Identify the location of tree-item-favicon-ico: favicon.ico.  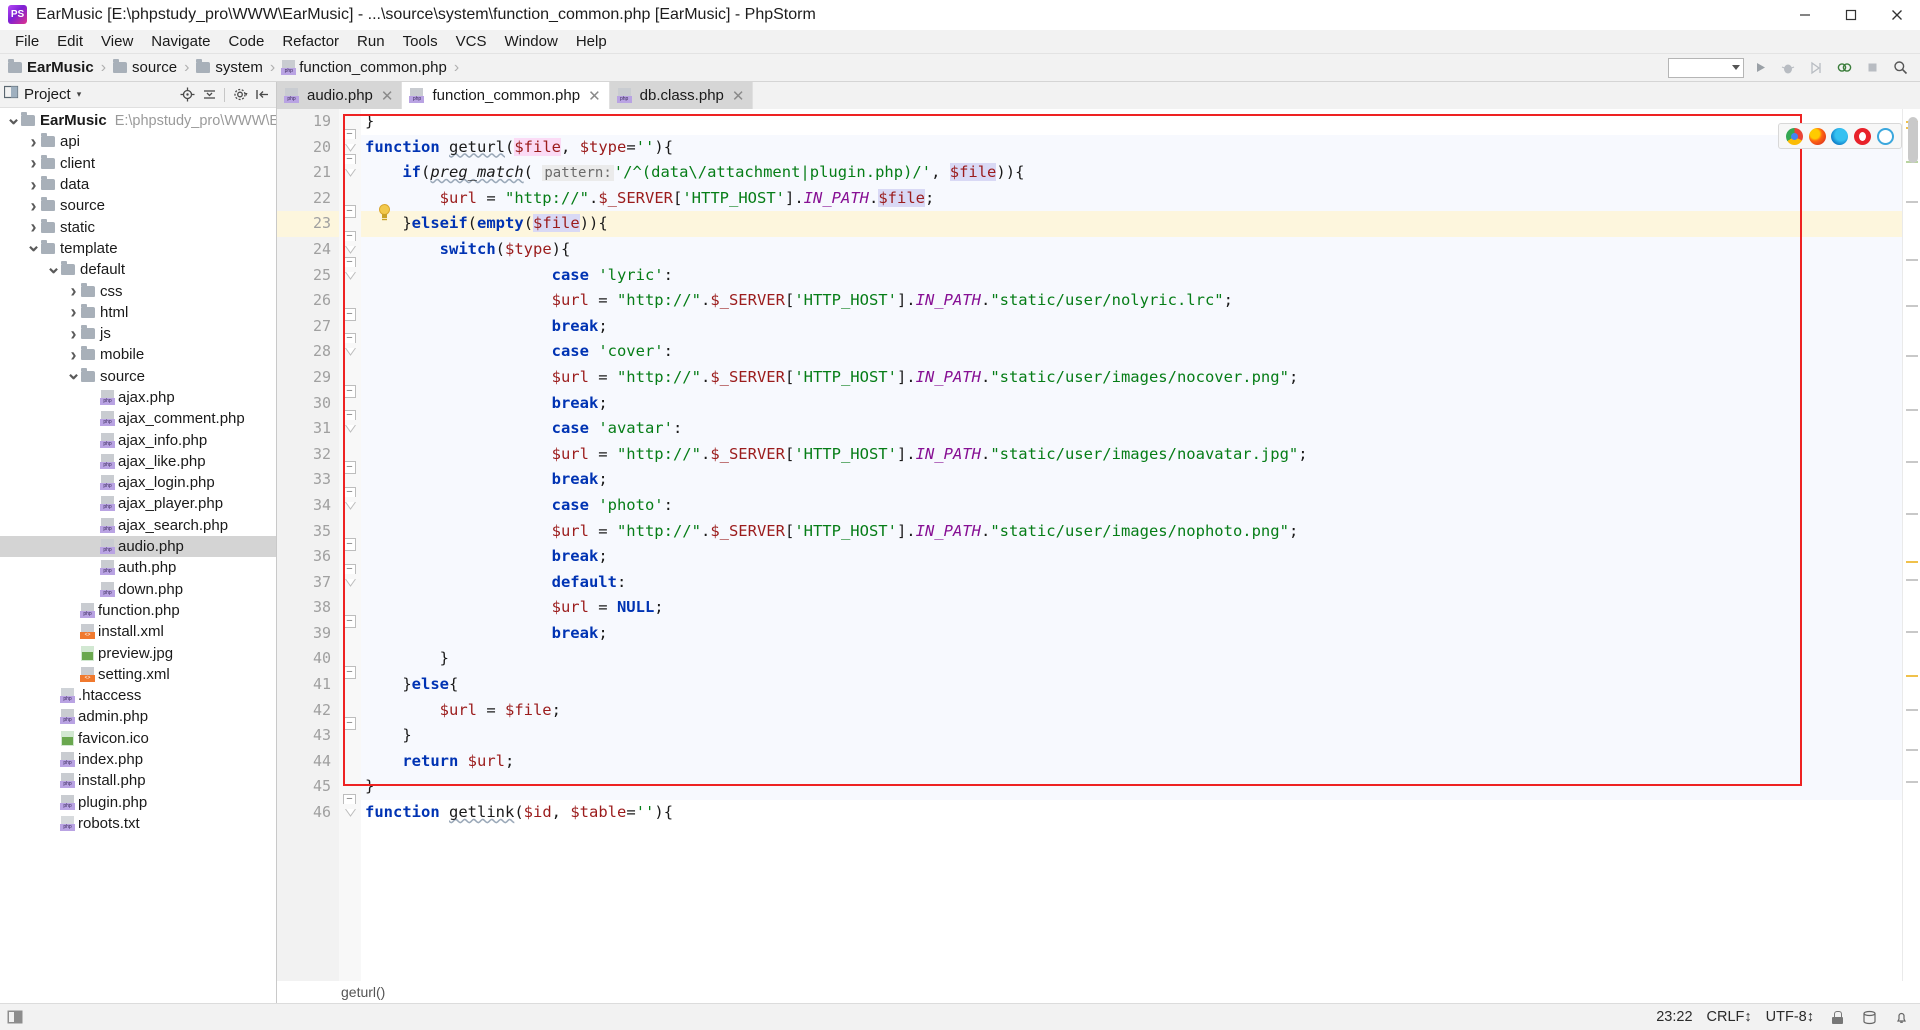
(138, 738).